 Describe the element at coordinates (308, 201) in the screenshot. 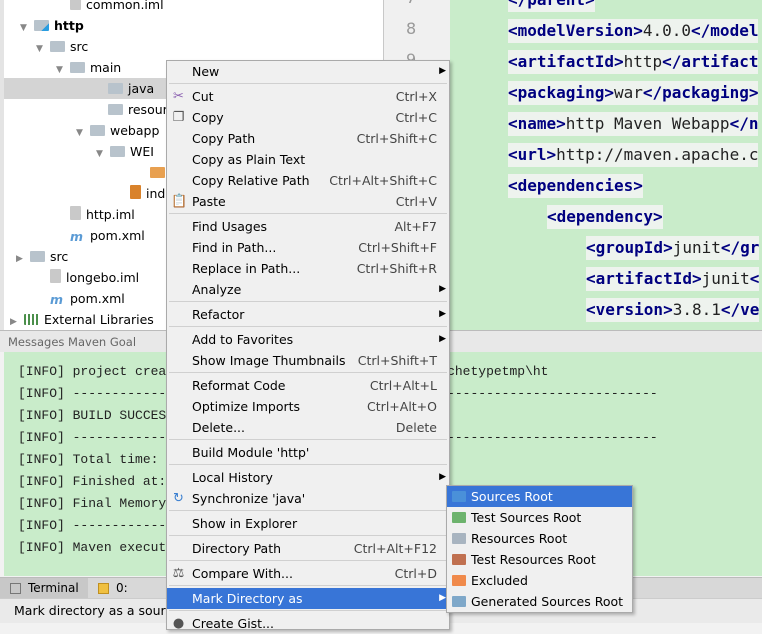

I see `menu-item-paste: 📋 Paste Ctrl+V` at that location.